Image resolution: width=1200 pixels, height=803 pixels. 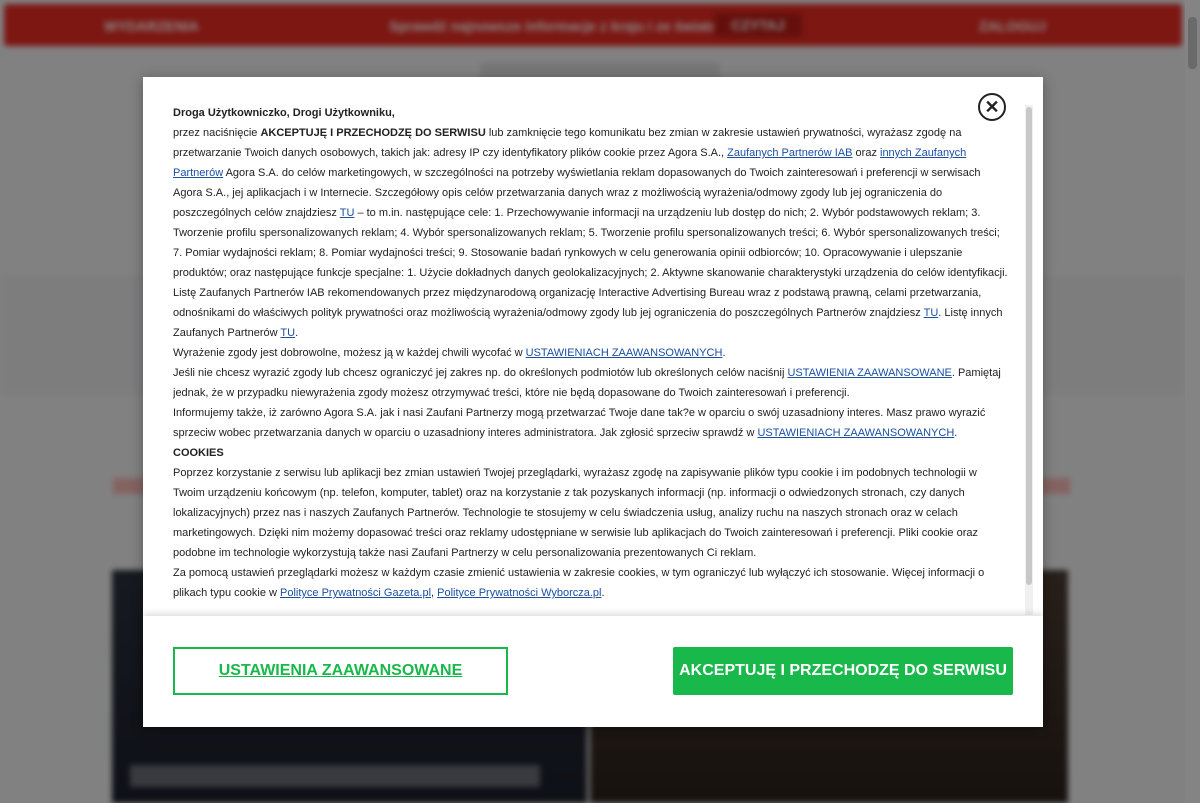 What do you see at coordinates (1029, 346) in the screenshot?
I see `modal-scrollbar-thumb` at bounding box center [1029, 346].